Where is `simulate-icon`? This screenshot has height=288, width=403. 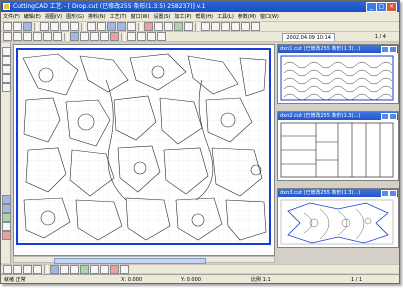
simulate-icon is located at coordinates (161, 36).